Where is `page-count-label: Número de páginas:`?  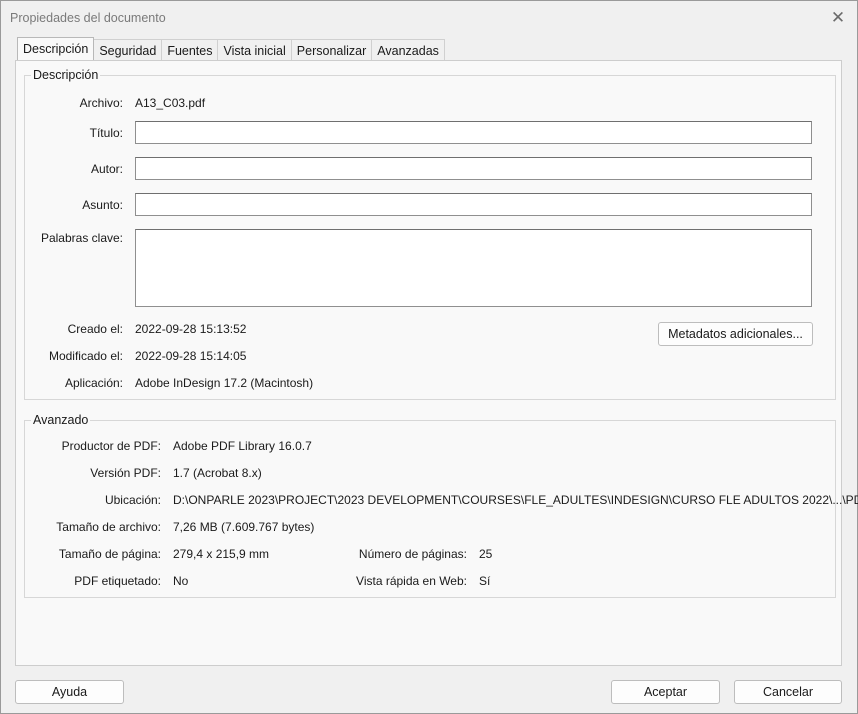
page-count-label: Número de páginas: is located at coordinates (412, 554).